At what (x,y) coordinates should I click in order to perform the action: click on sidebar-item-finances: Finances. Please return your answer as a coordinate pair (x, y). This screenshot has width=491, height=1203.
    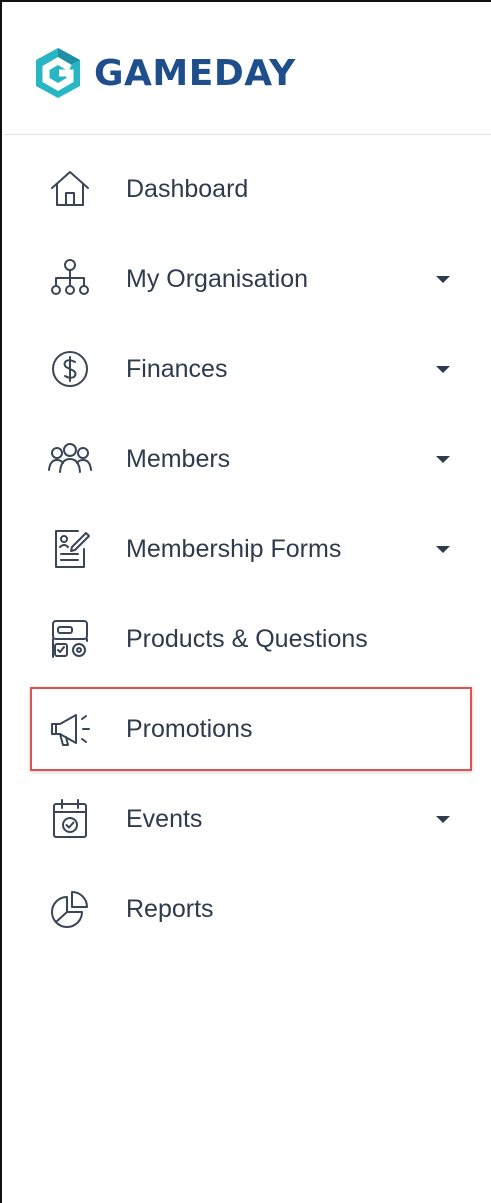
    Looking at the image, I should click on (247, 369).